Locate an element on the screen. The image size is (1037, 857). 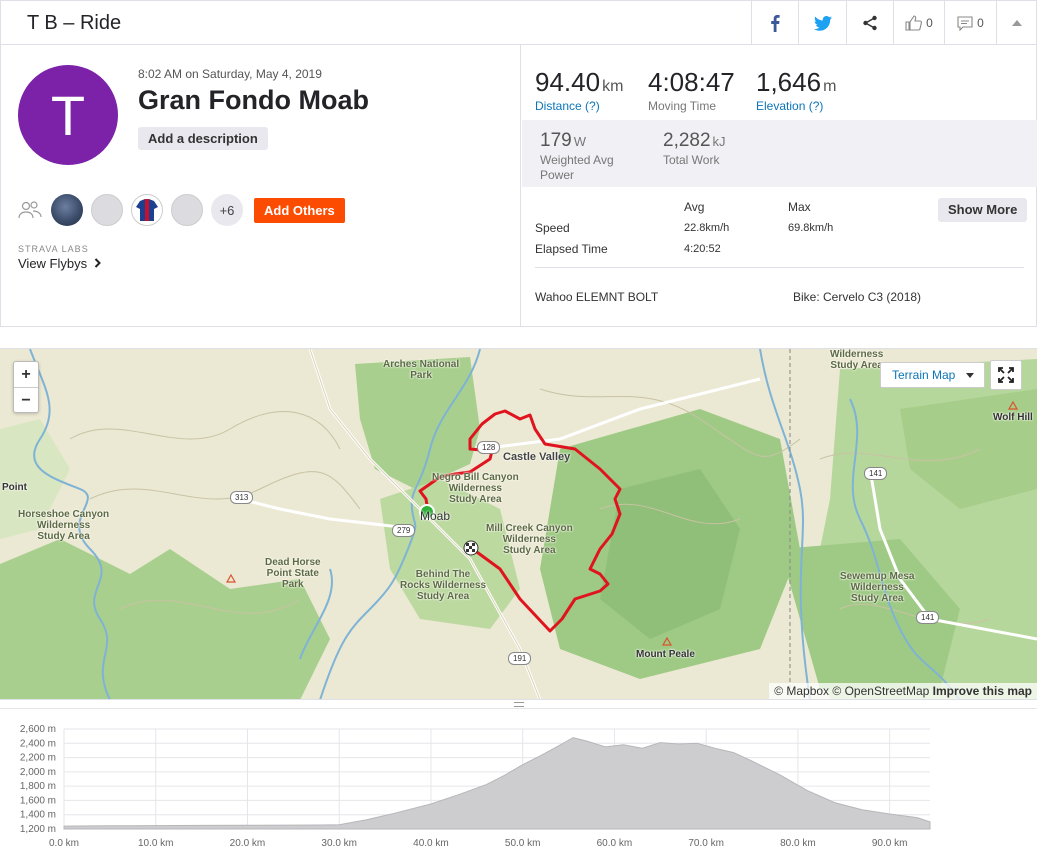
view-flybys-link: View Flybys is located at coordinates (60, 263).